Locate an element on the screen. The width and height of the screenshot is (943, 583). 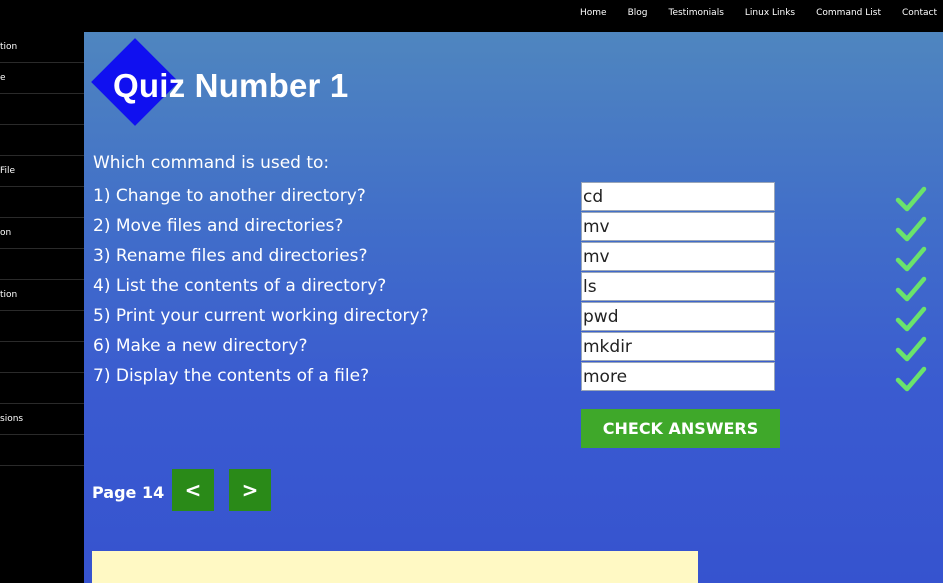
question-text: 4) List the contents of a directory? is located at coordinates (240, 286).